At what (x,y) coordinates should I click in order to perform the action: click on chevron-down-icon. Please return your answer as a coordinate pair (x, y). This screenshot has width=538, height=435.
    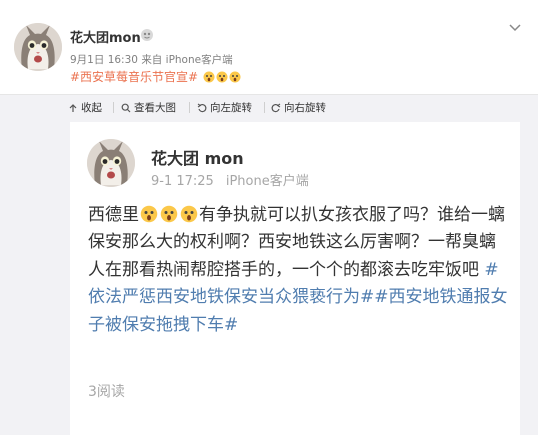
    Looking at the image, I should click on (515, 27).